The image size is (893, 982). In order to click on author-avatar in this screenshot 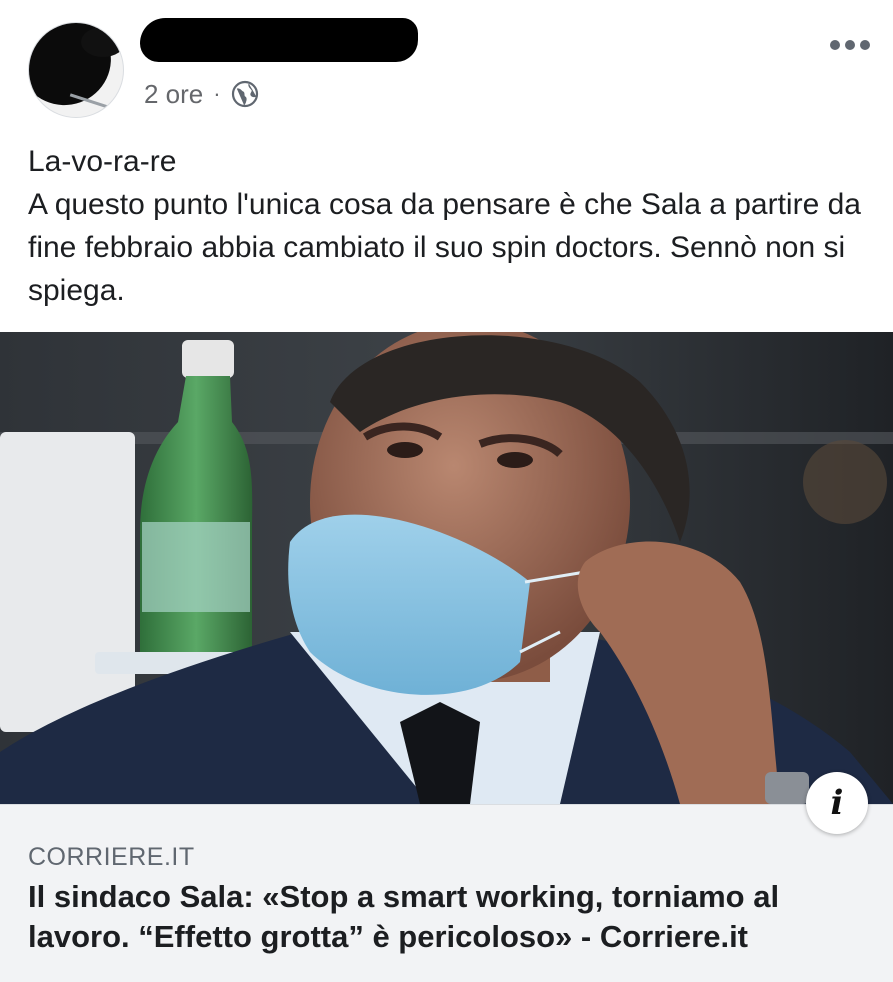, I will do `click(76, 70)`.